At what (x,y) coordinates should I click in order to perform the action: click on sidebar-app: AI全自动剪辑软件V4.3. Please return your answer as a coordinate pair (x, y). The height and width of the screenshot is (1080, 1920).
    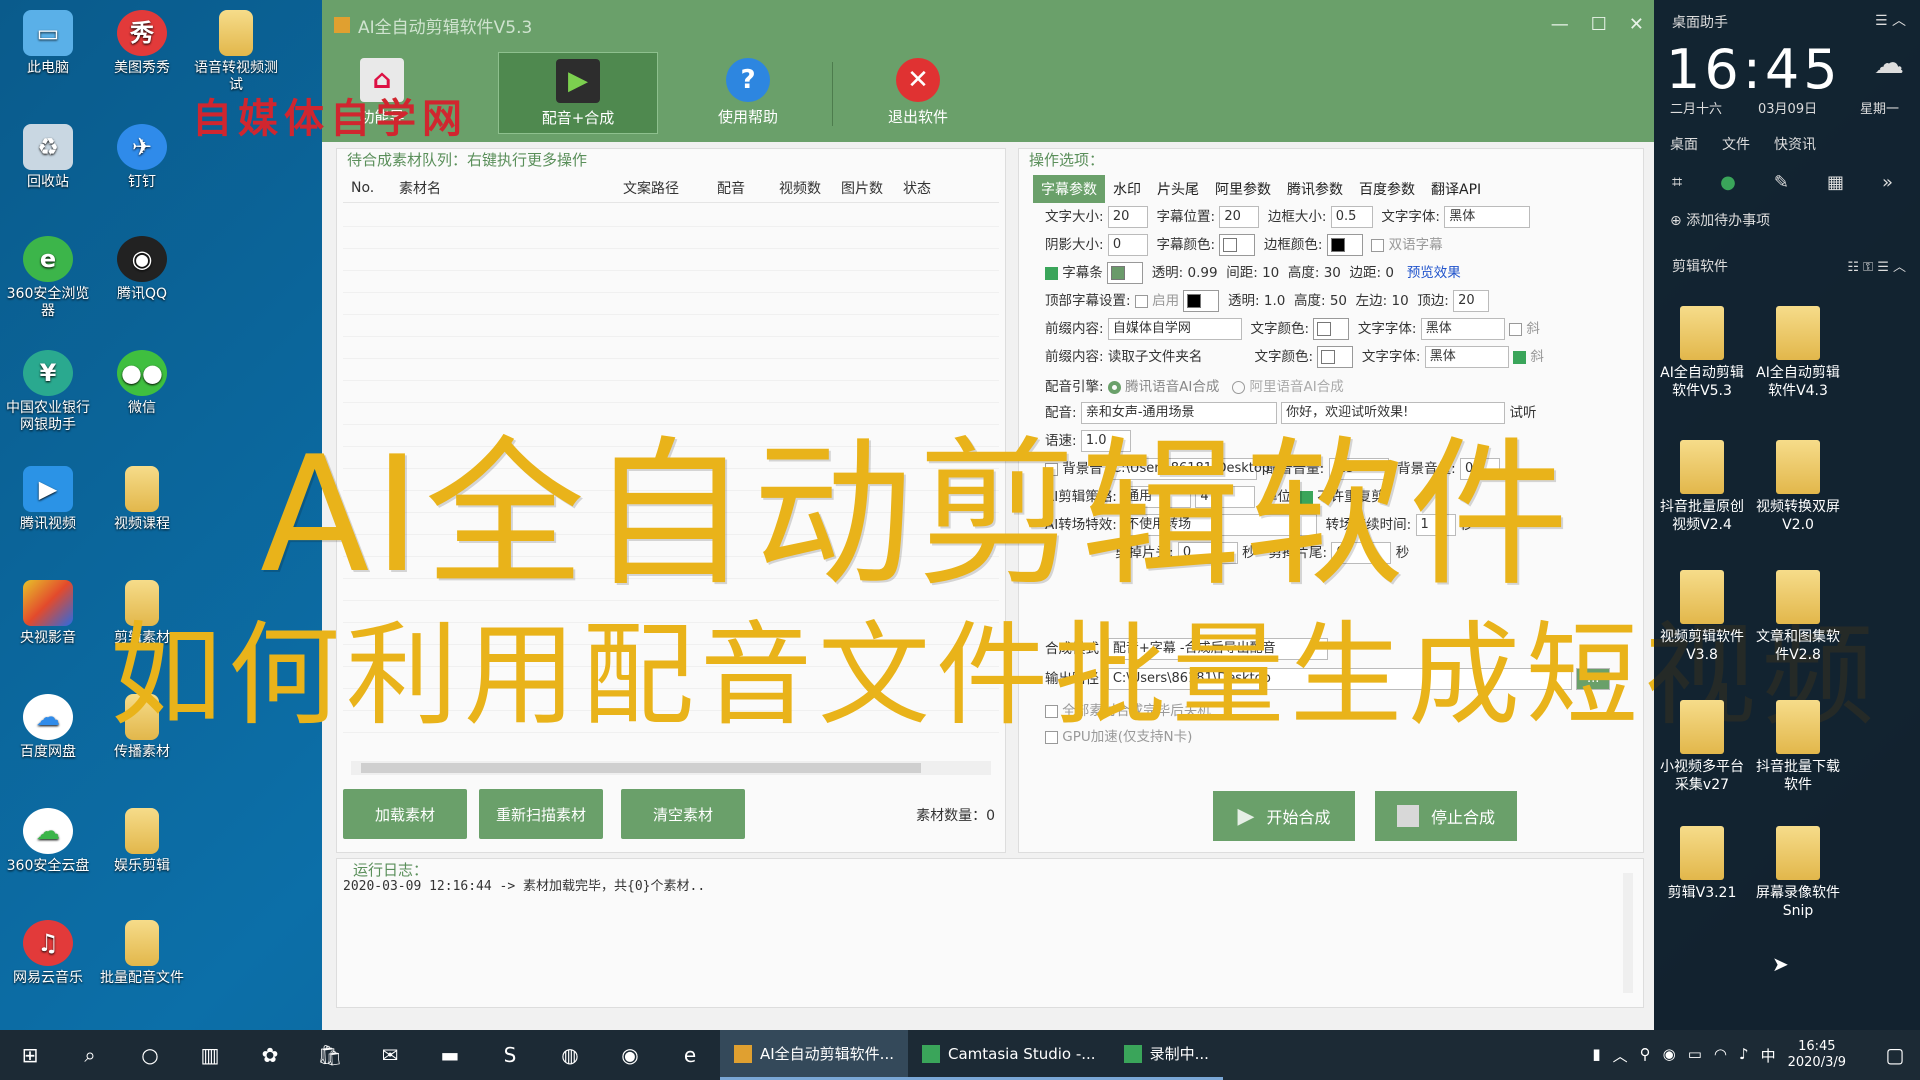
    Looking at the image, I should click on (1798, 353).